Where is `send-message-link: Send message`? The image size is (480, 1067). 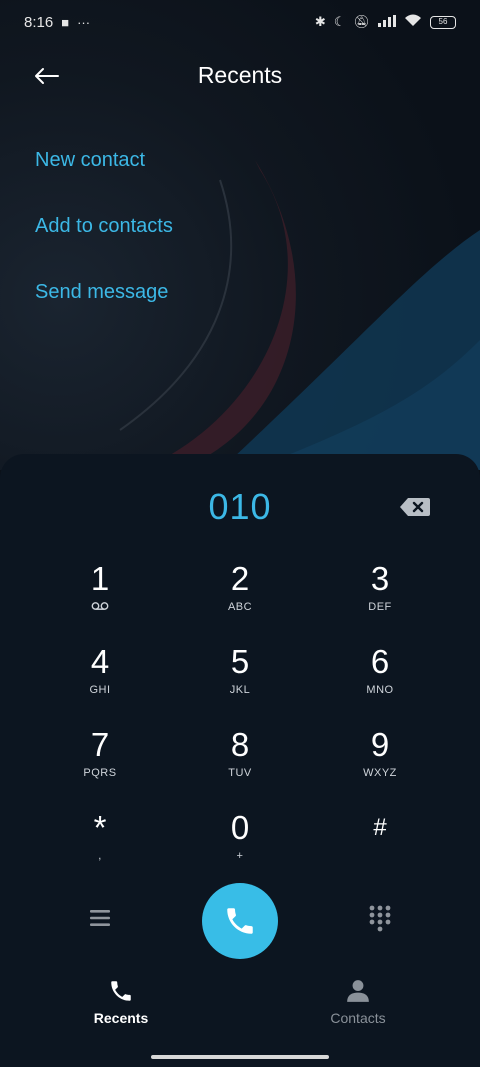
send-message-link: Send message is located at coordinates (104, 310).